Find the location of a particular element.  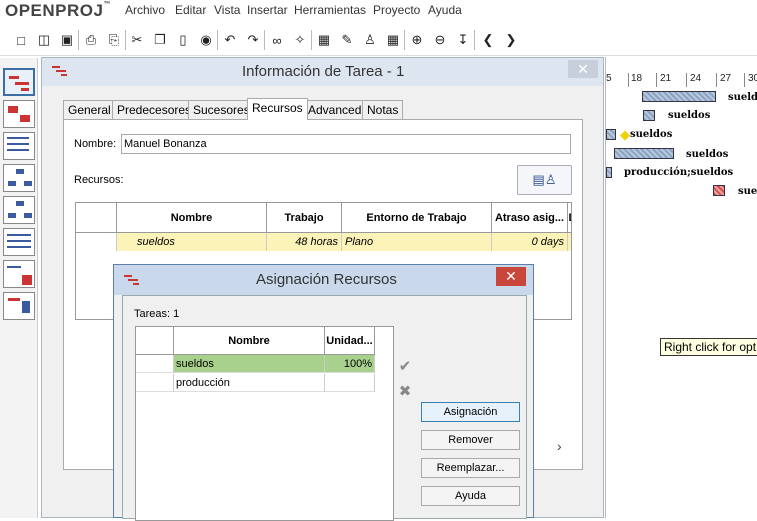

cell-entorno: Plano is located at coordinates (417, 242).